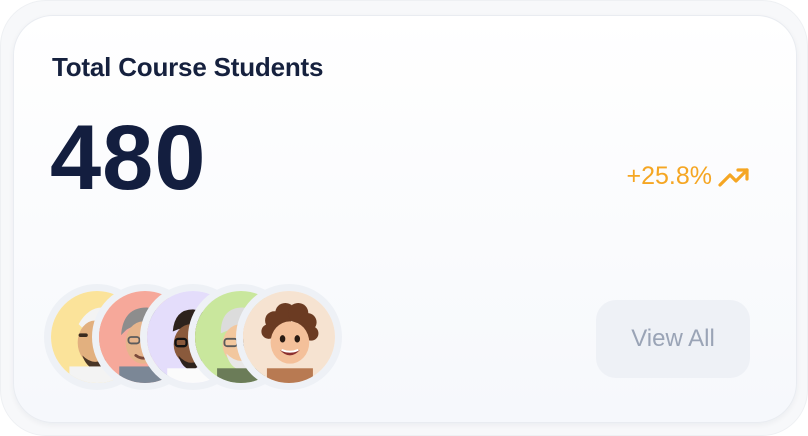 The width and height of the screenshot is (808, 436). I want to click on student-avatar-stack, so click(199, 340).